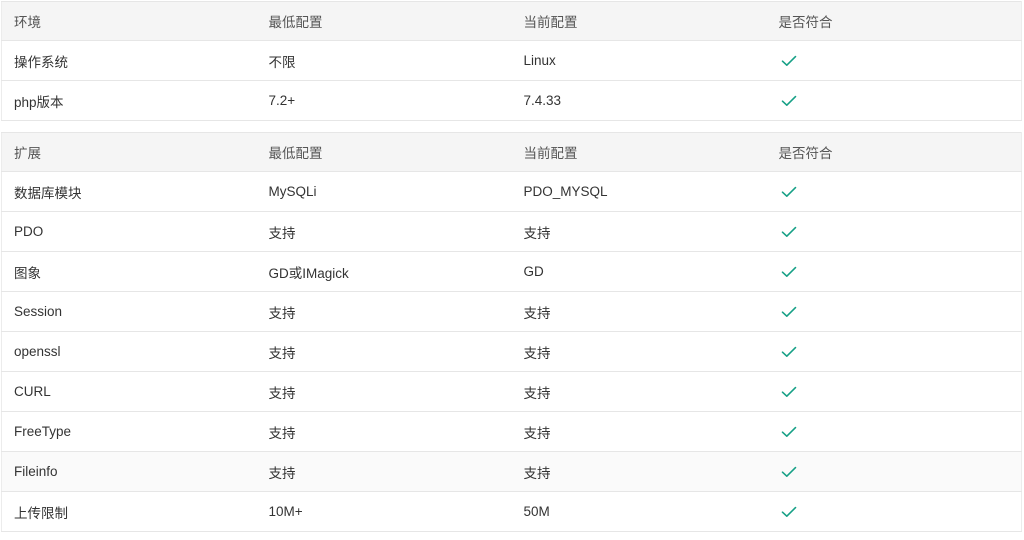 This screenshot has height=540, width=1024. What do you see at coordinates (639, 191) in the screenshot?
I see `cell-current: PDO_MYSQL` at bounding box center [639, 191].